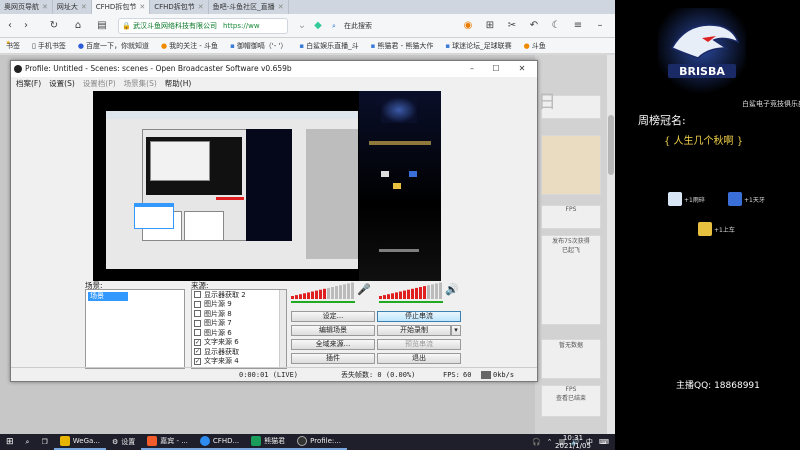 Image resolution: width=800 pixels, height=450 pixels. Describe the element at coordinates (102, 26) in the screenshot. I see `reader-icon: ▤` at that location.